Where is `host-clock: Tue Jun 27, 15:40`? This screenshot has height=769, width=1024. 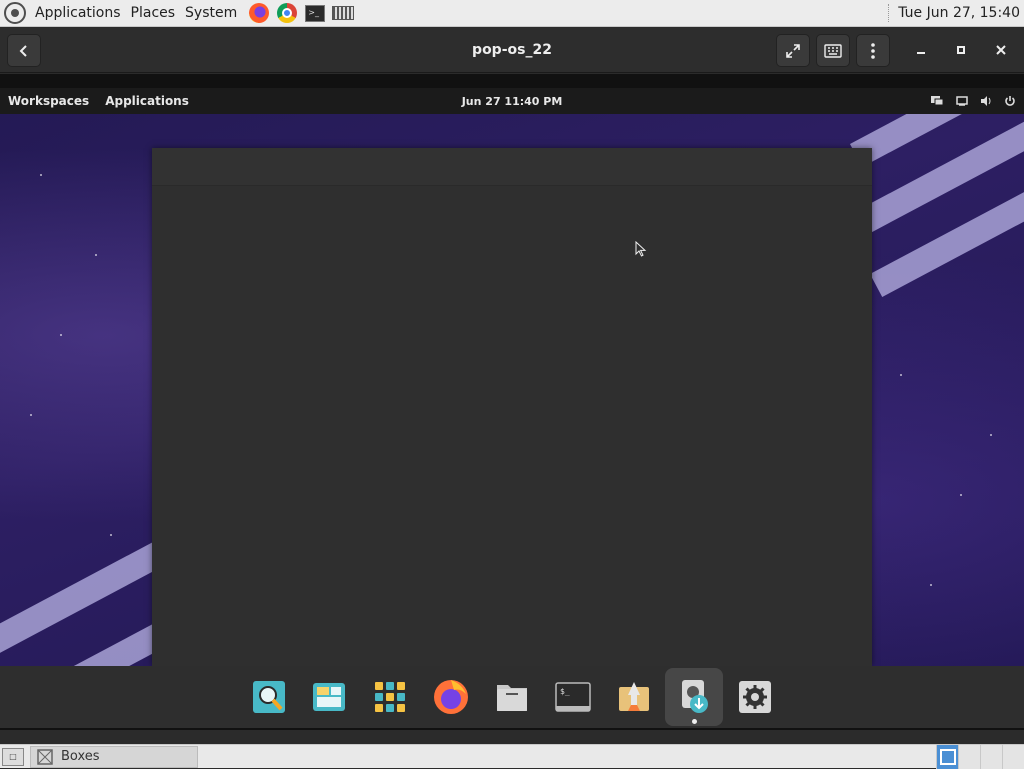 host-clock: Tue Jun 27, 15:40 is located at coordinates (959, 13).